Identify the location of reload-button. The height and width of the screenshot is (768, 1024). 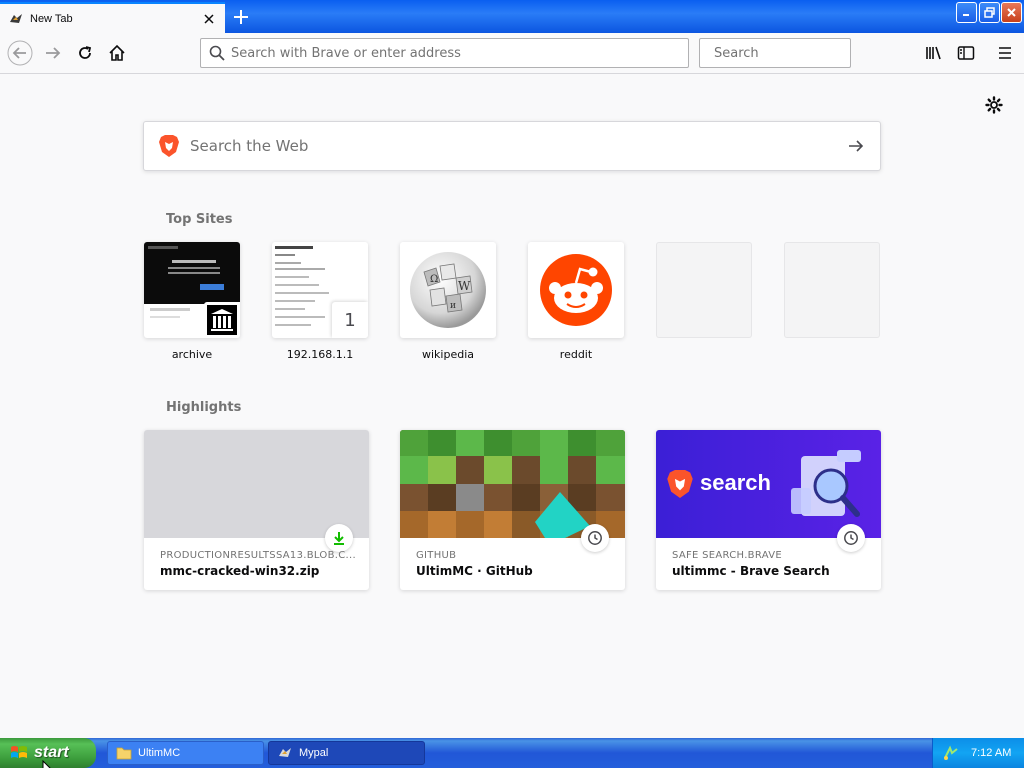
(85, 53).